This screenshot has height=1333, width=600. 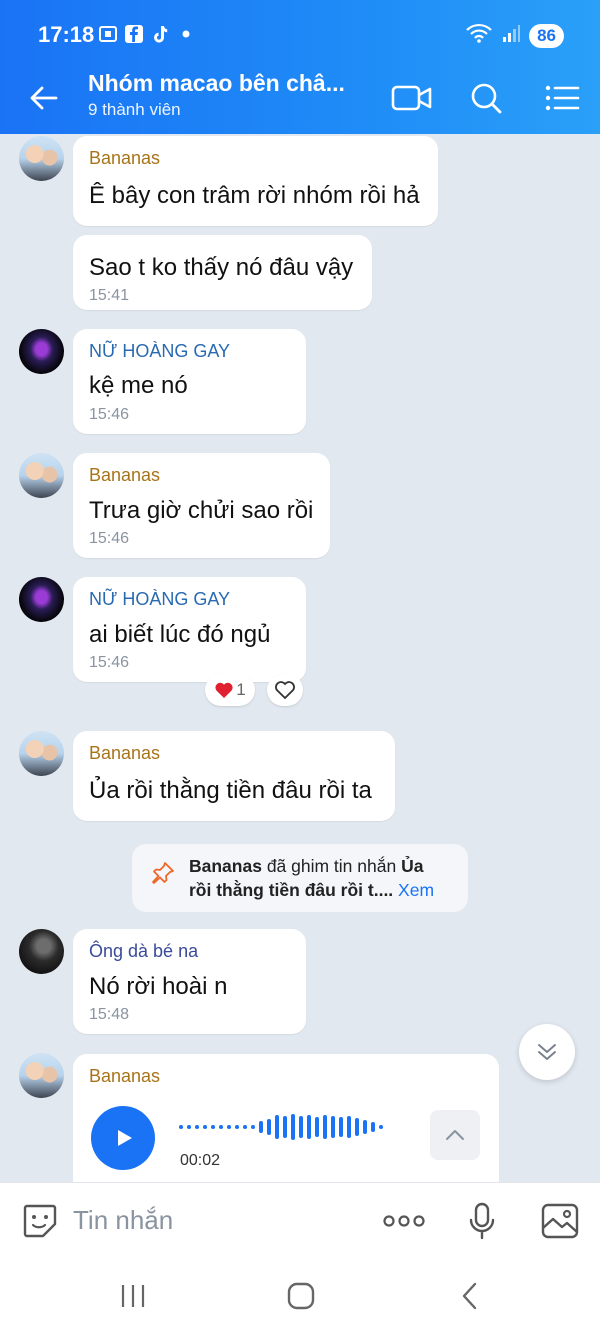 I want to click on group-member-count: 9 thành viên, so click(x=134, y=110).